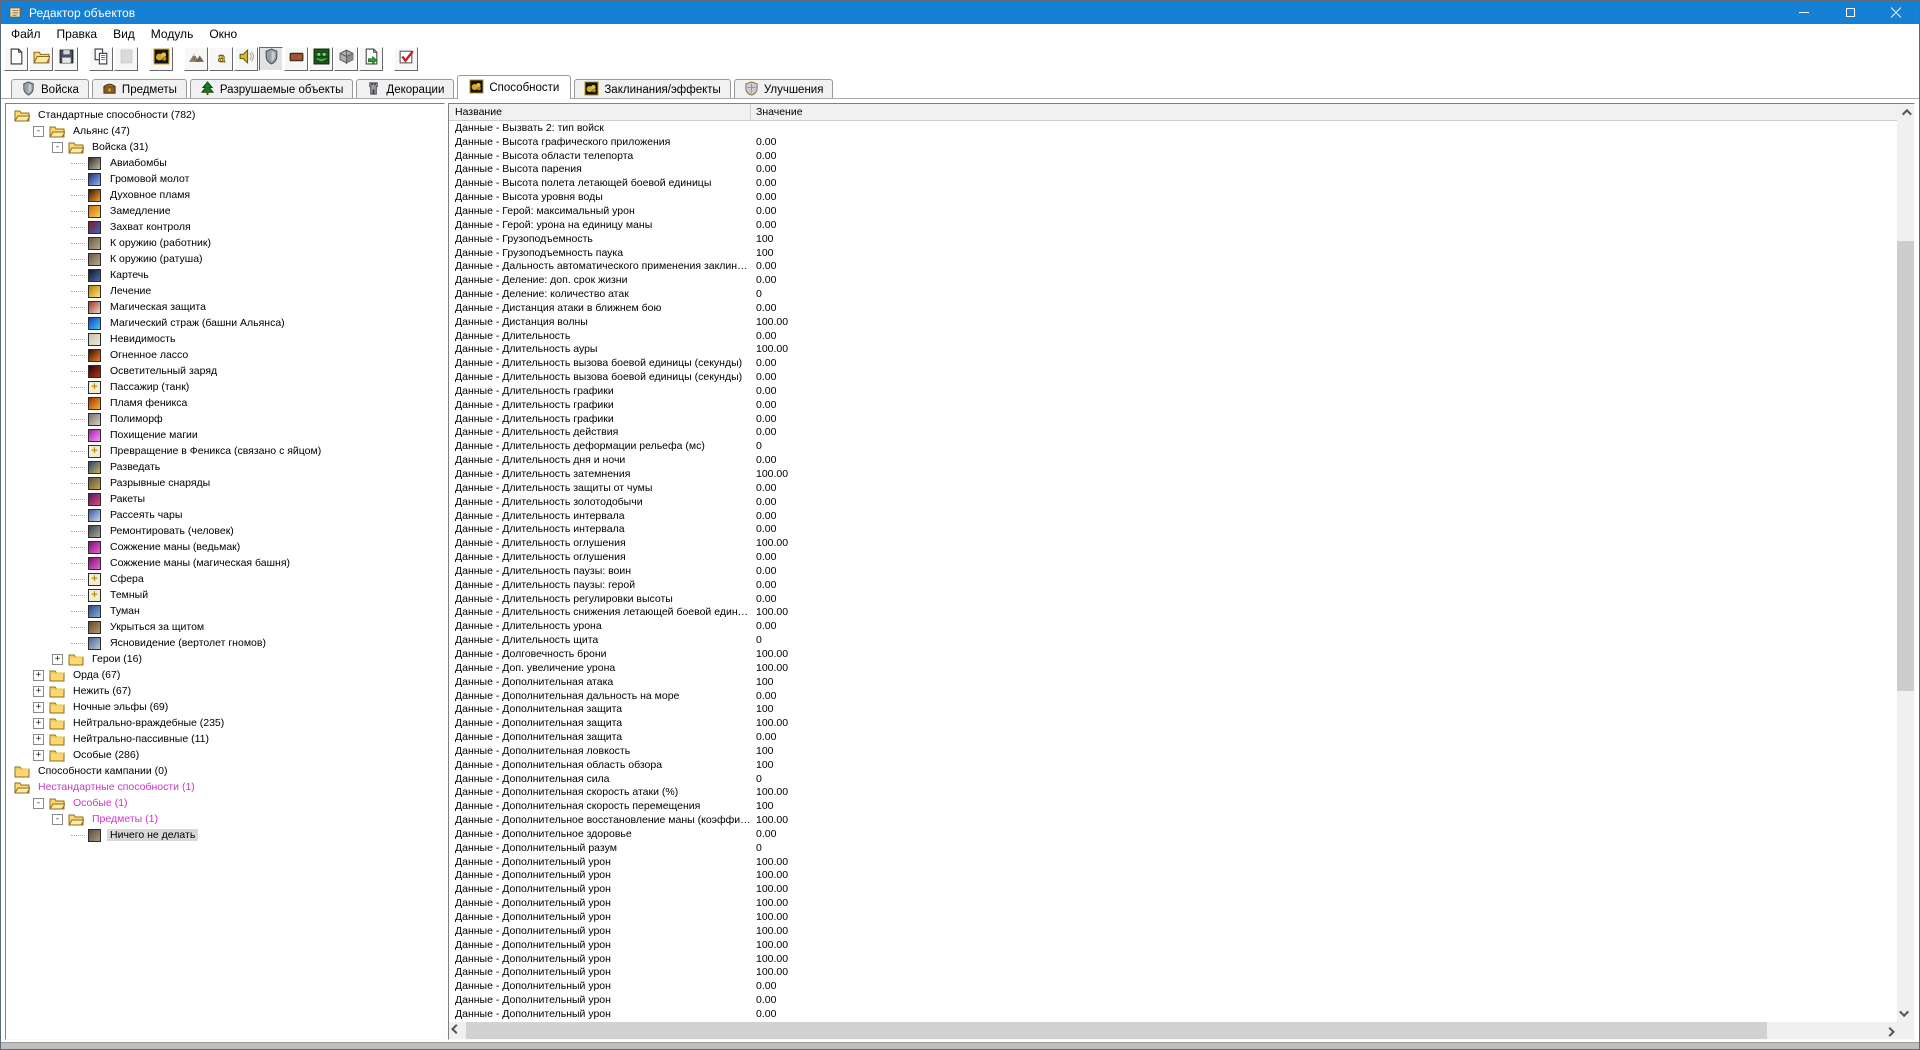 This screenshot has width=1920, height=1050. What do you see at coordinates (225, 355) in the screenshot?
I see `tree-item: Огненное лассо` at bounding box center [225, 355].